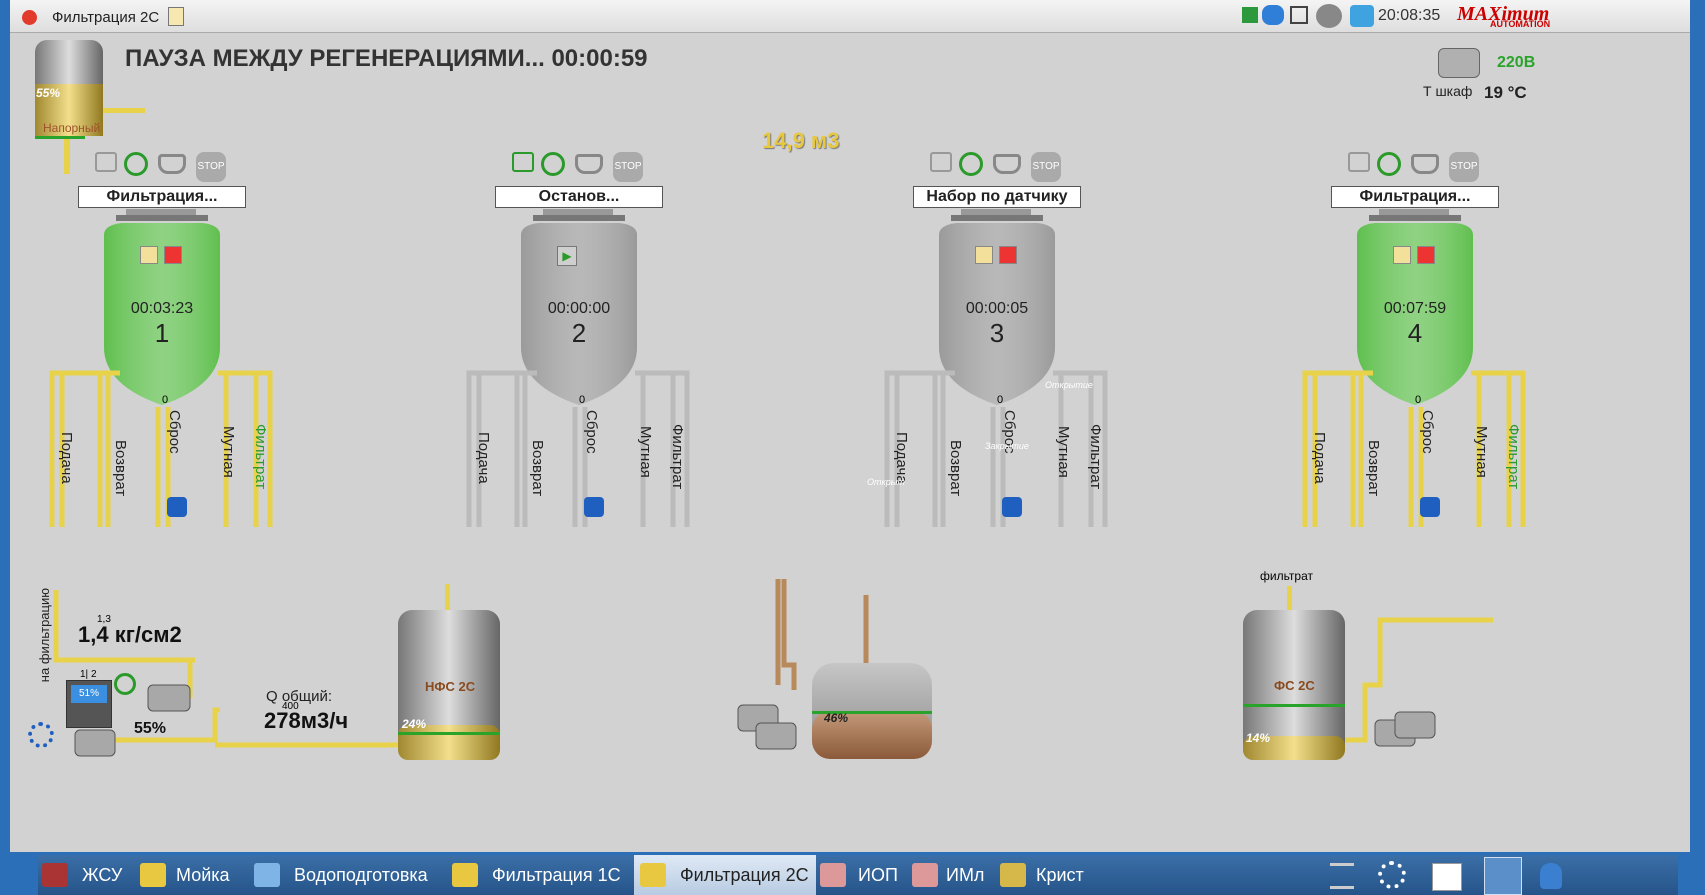 This screenshot has height=895, width=1705. What do you see at coordinates (176, 16) in the screenshot?
I see `document-icon` at bounding box center [176, 16].